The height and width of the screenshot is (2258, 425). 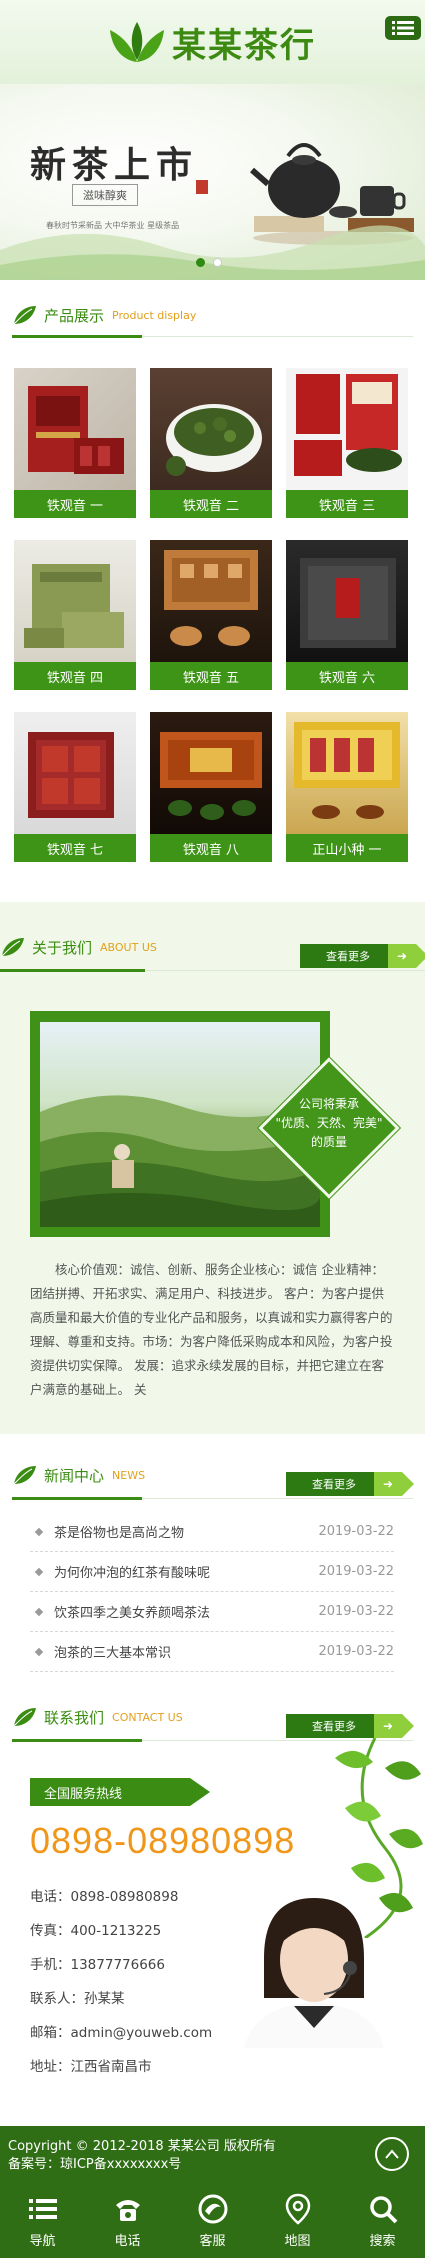 What do you see at coordinates (128, 947) in the screenshot?
I see `about-title-en: ABOUT US` at bounding box center [128, 947].